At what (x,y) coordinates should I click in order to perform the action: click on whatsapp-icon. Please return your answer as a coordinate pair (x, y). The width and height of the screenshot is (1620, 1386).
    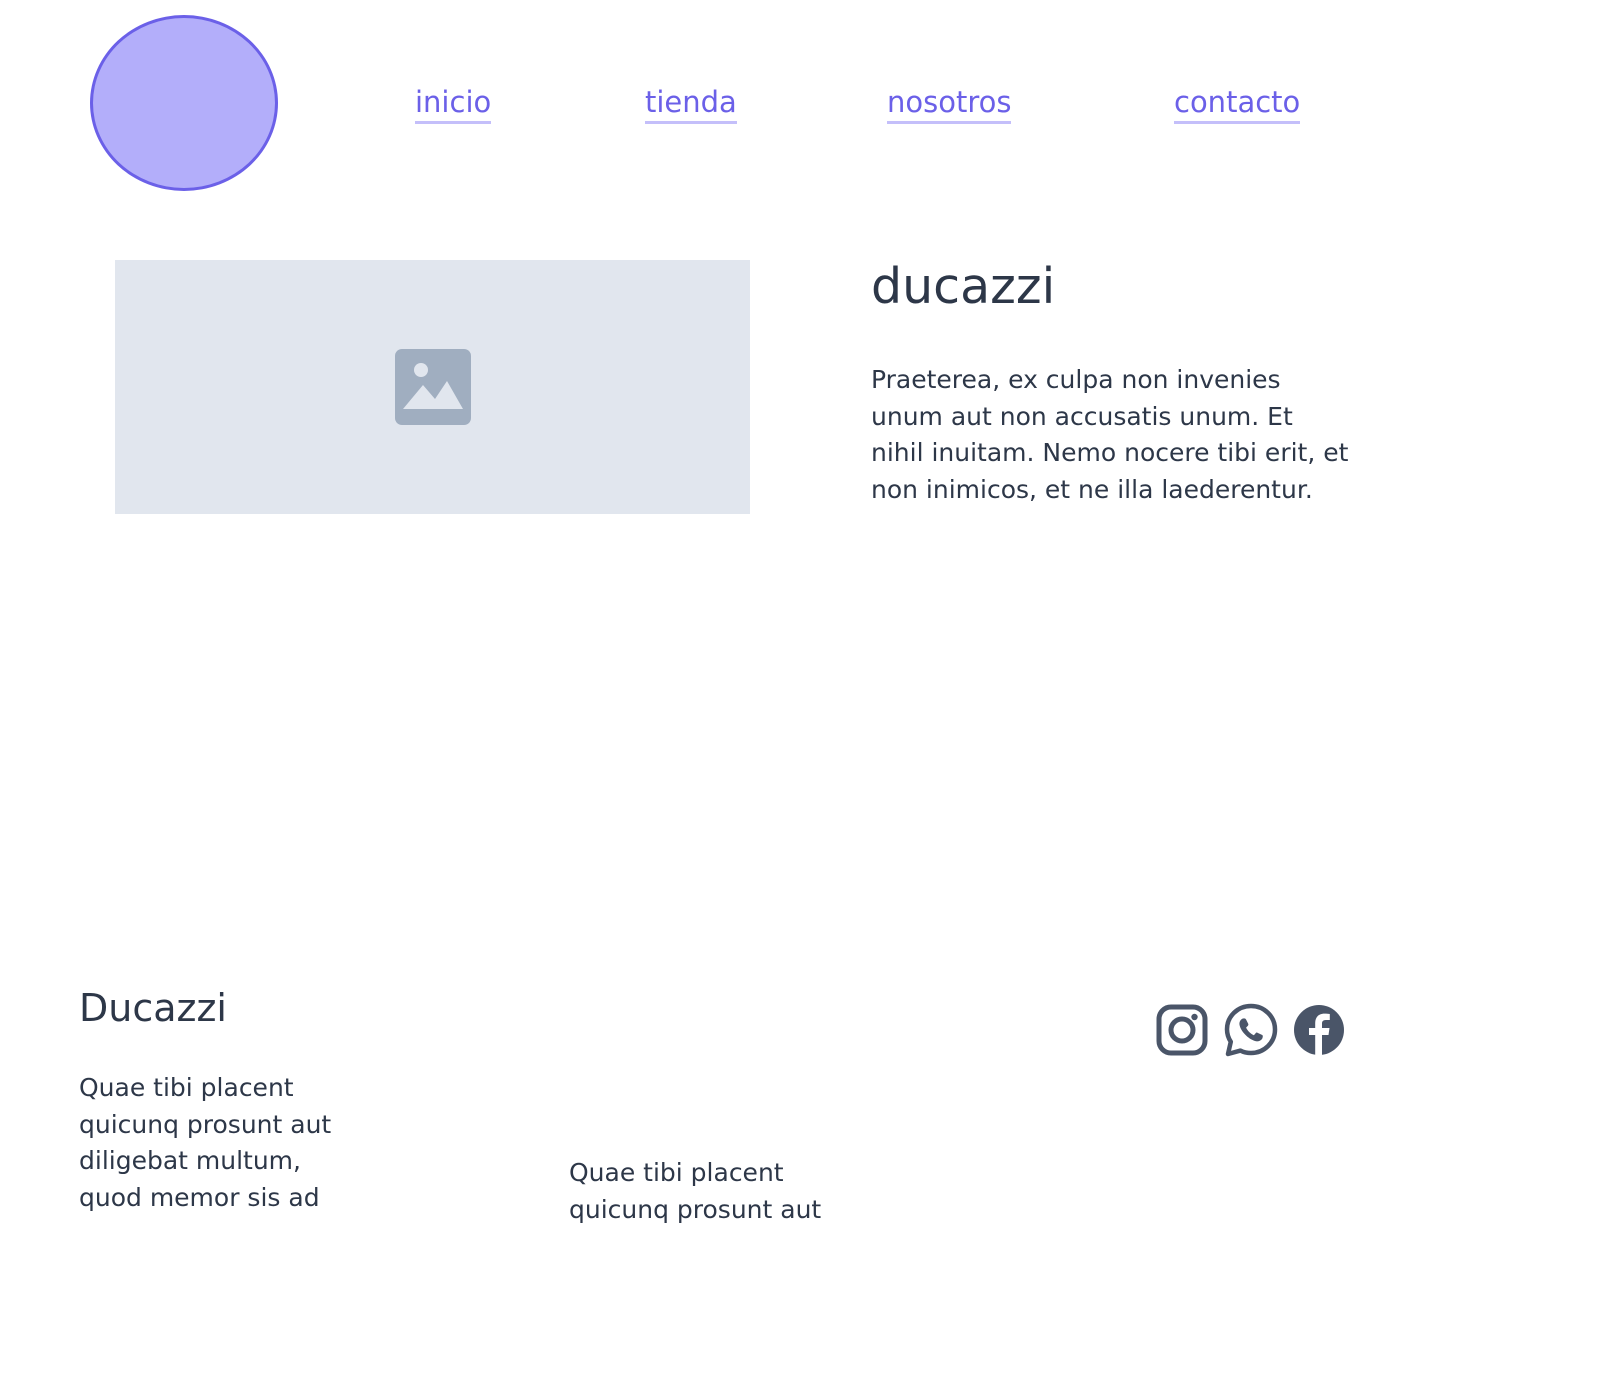
    Looking at the image, I should click on (1250, 1030).